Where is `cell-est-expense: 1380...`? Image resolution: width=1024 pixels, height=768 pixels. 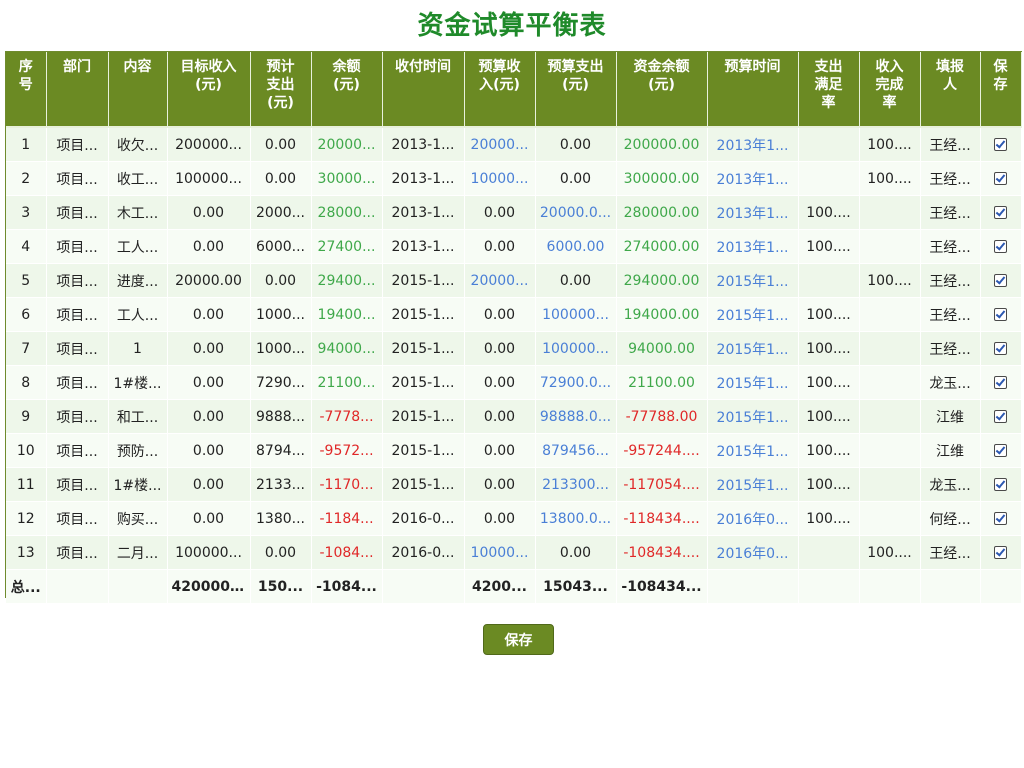 cell-est-expense: 1380... is located at coordinates (281, 518).